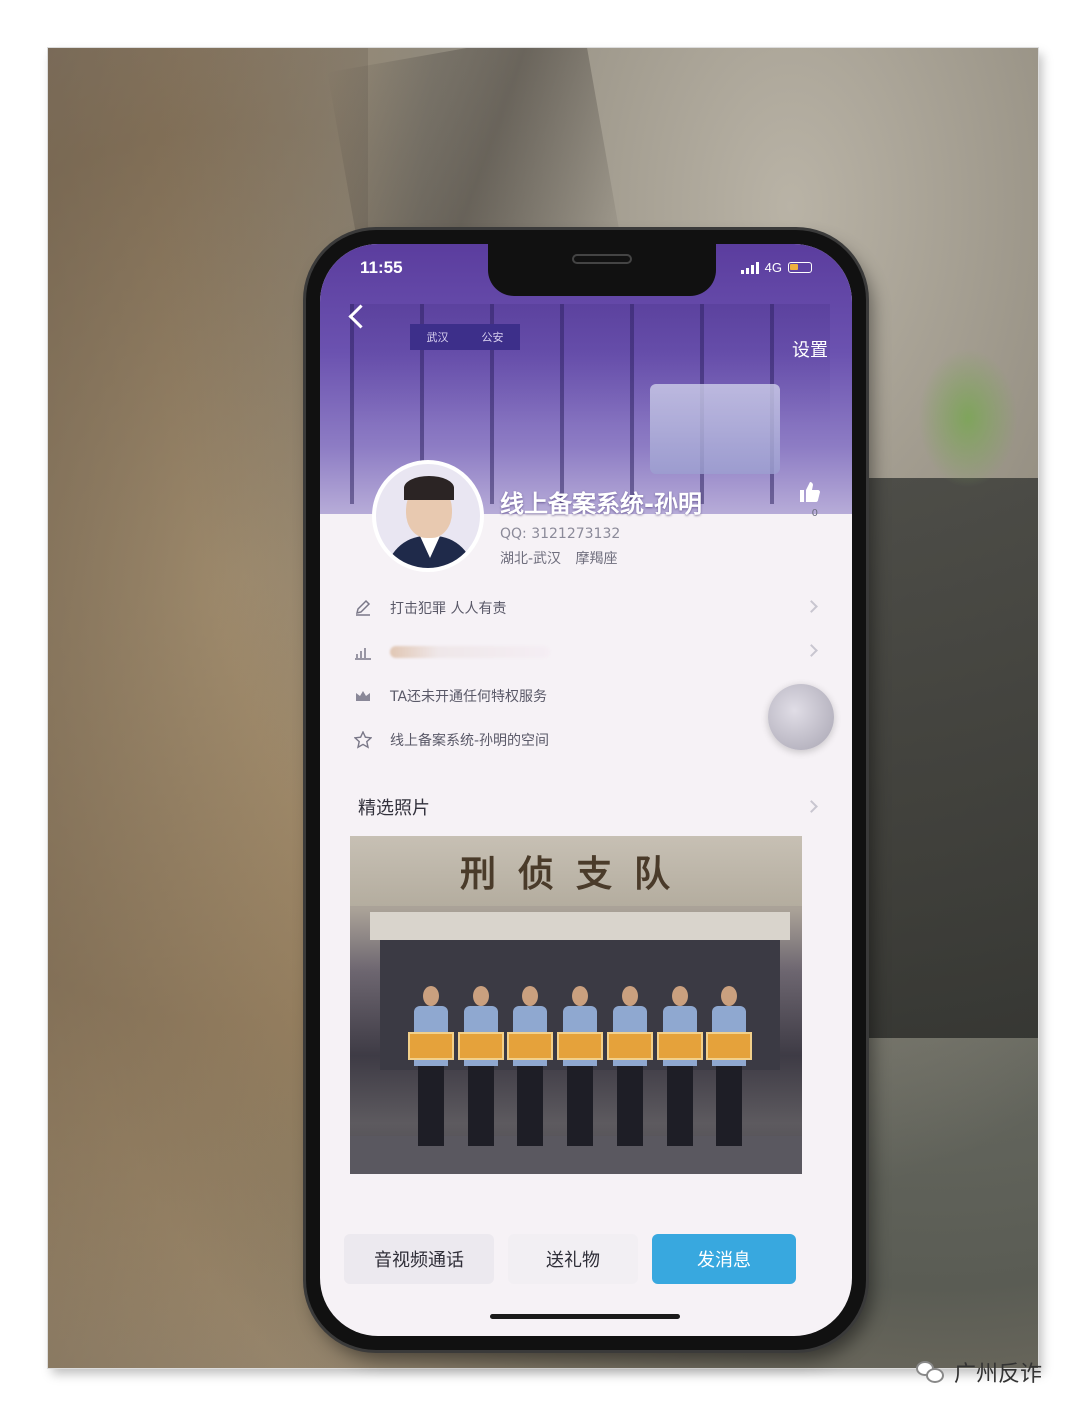 The width and height of the screenshot is (1080, 1420). Describe the element at coordinates (448, 609) in the screenshot. I see `signature-text: 打击犯罪 人人有责` at that location.